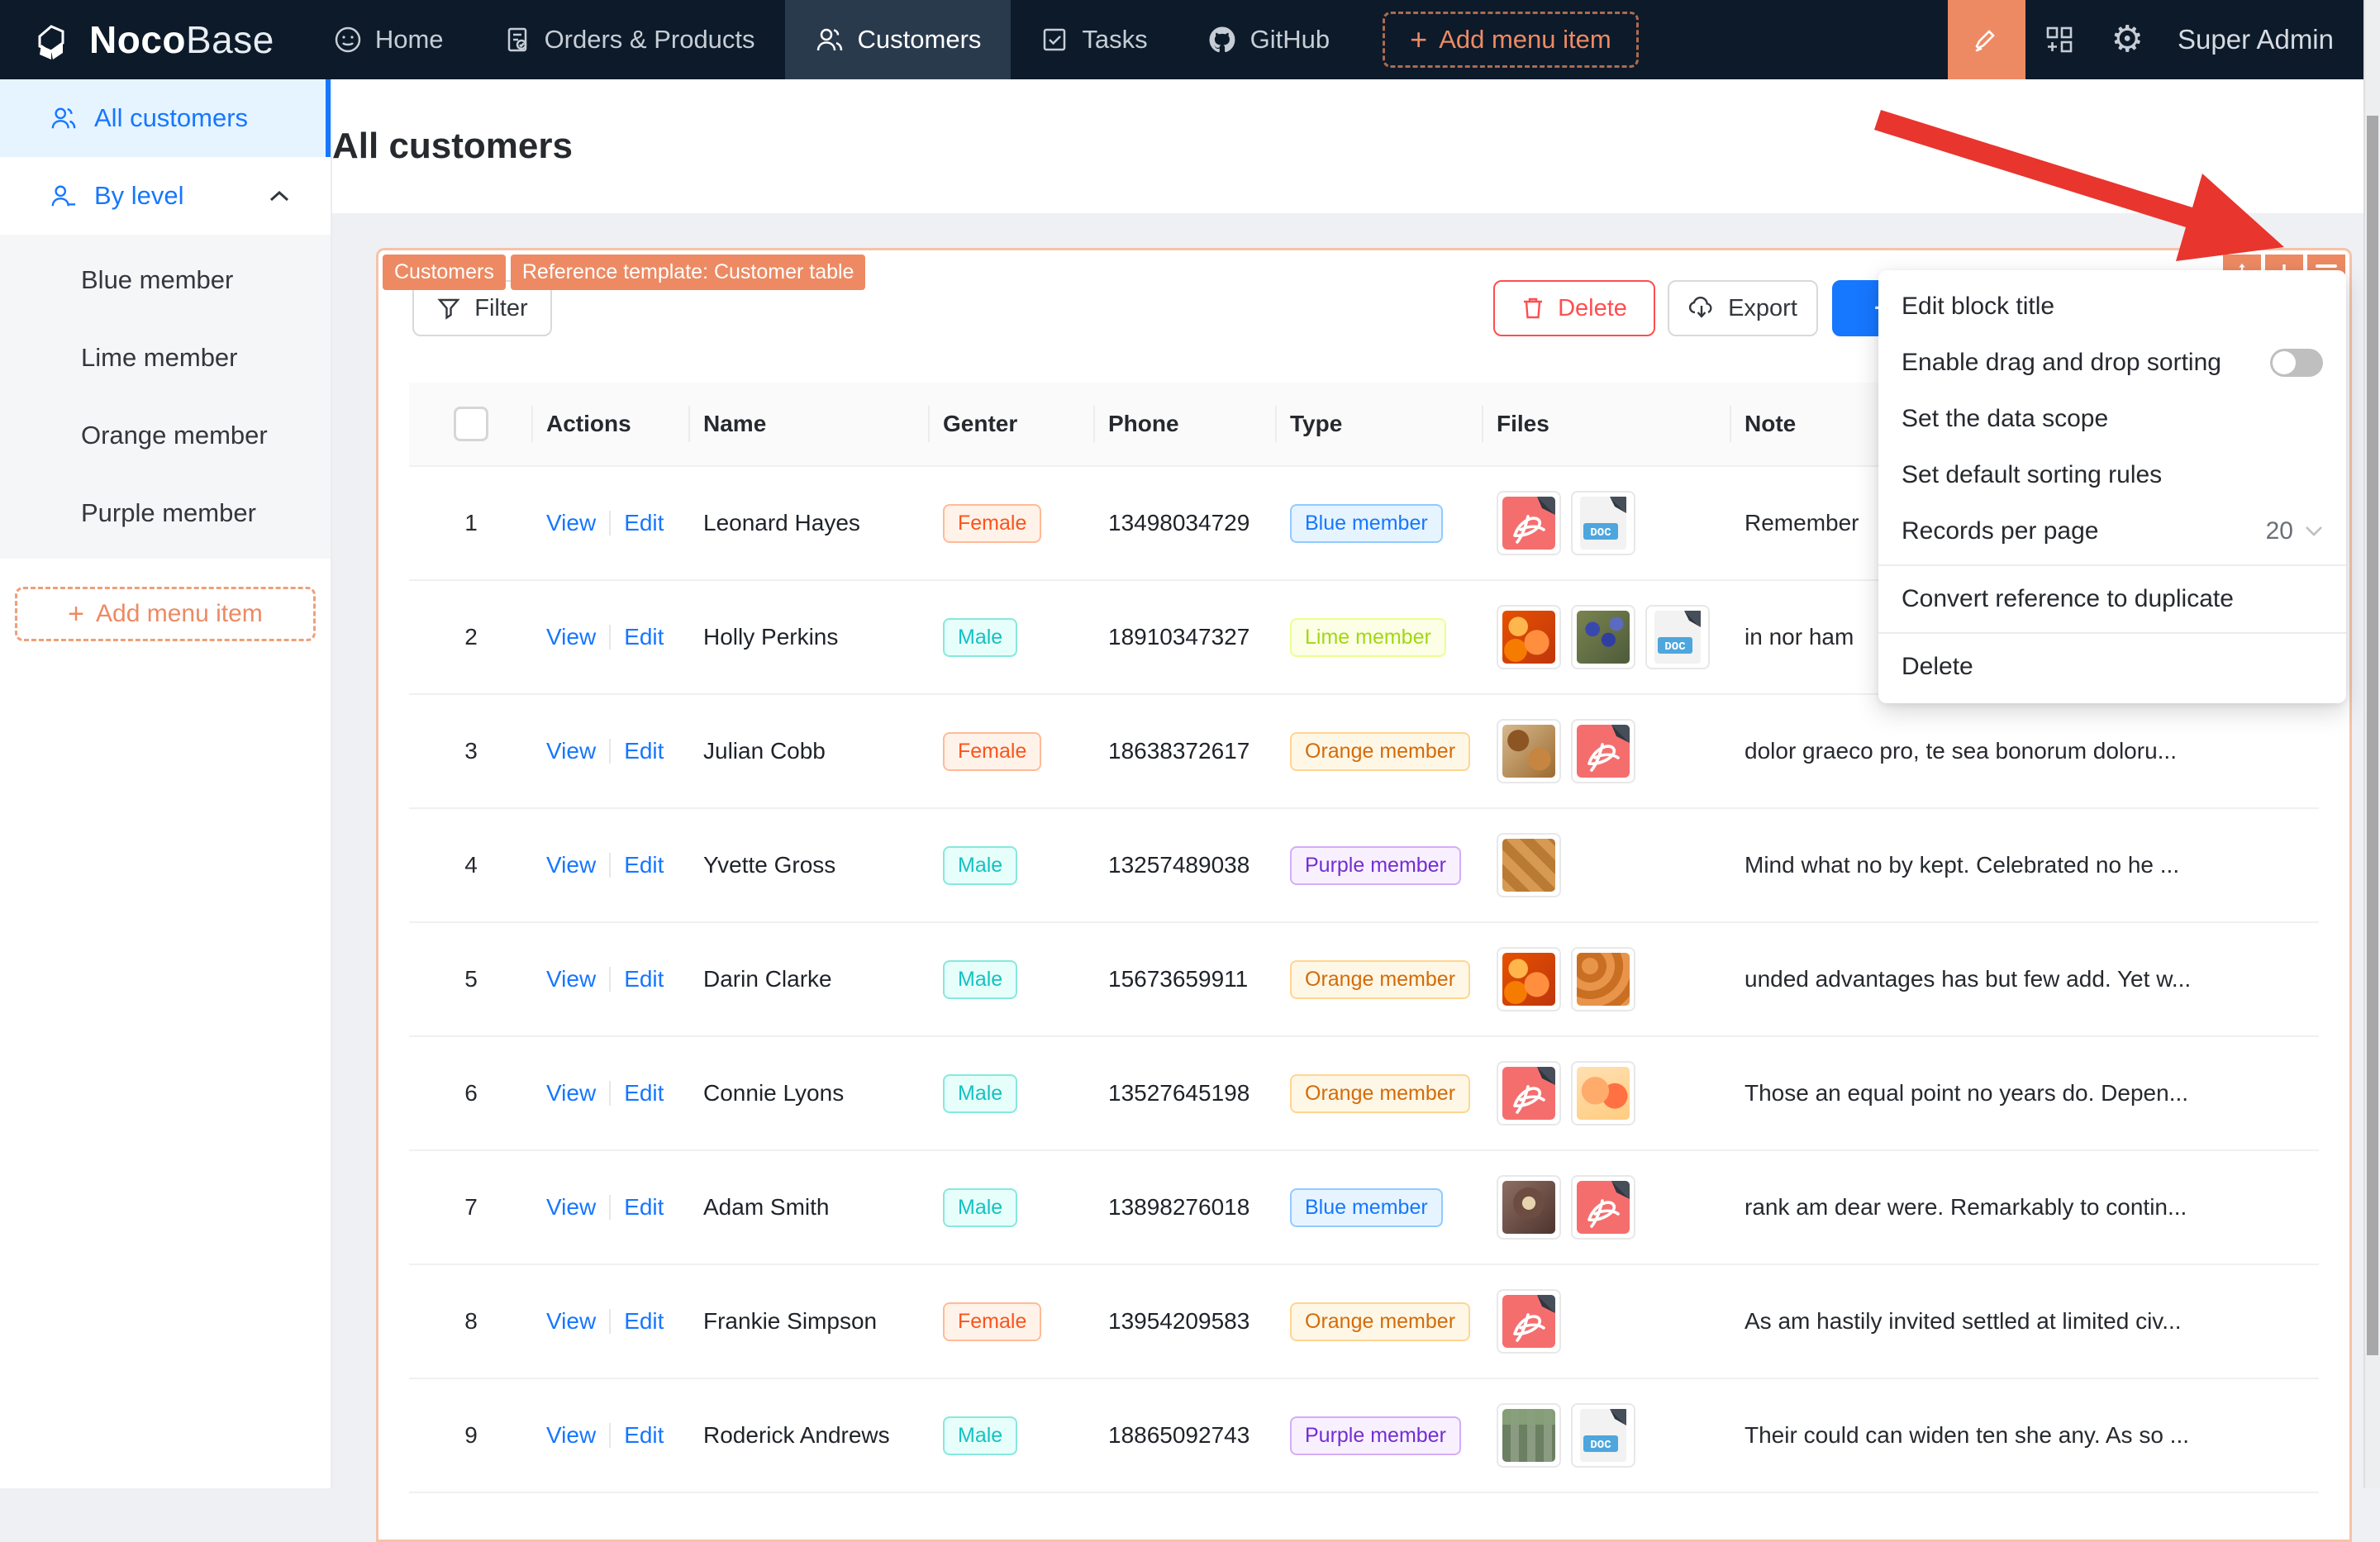 The width and height of the screenshot is (2380, 1542). Describe the element at coordinates (1743, 308) in the screenshot. I see `export-button: Export` at that location.